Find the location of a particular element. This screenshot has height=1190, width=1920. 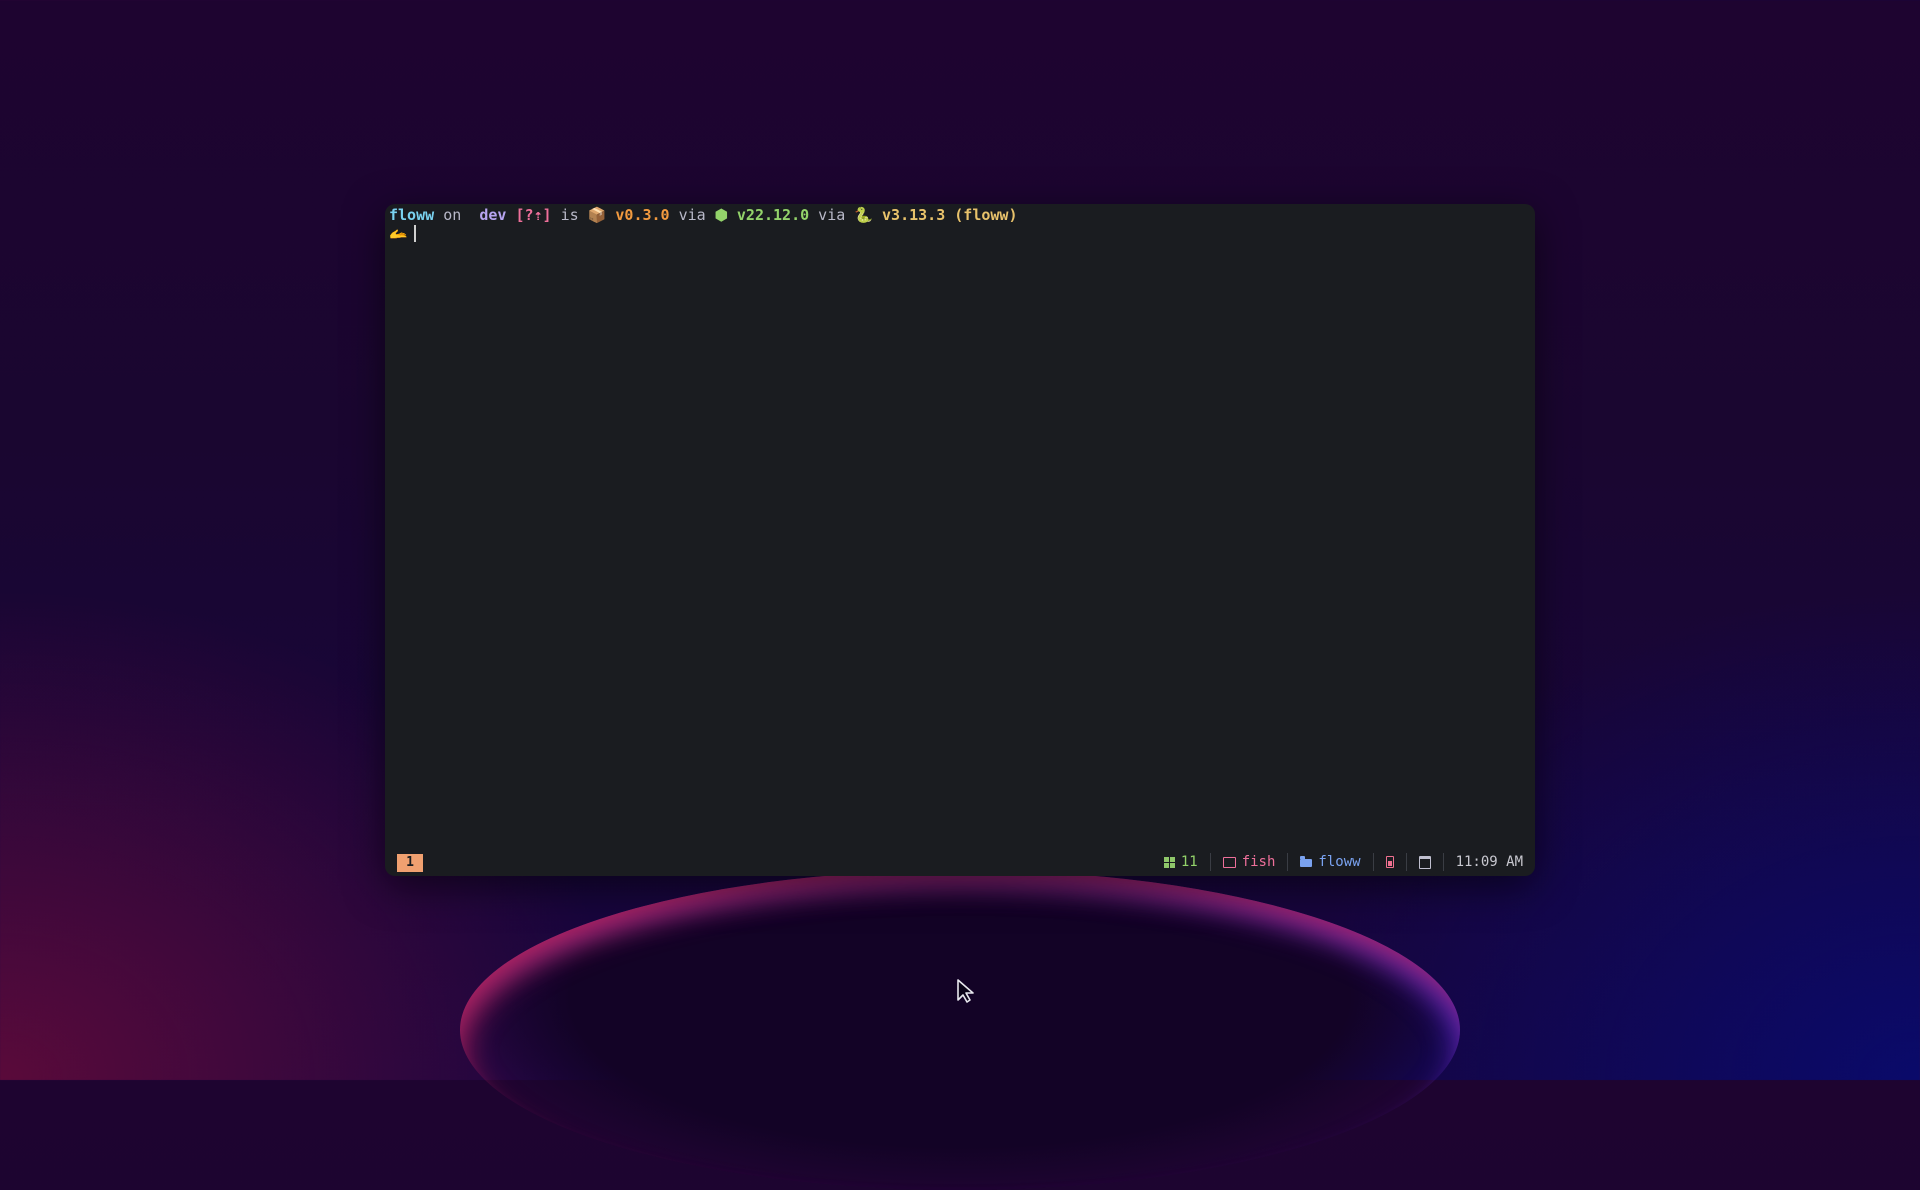

tmux-statusbar: 1 11 fish floww 11:09 AM is located at coordinates (960, 862).